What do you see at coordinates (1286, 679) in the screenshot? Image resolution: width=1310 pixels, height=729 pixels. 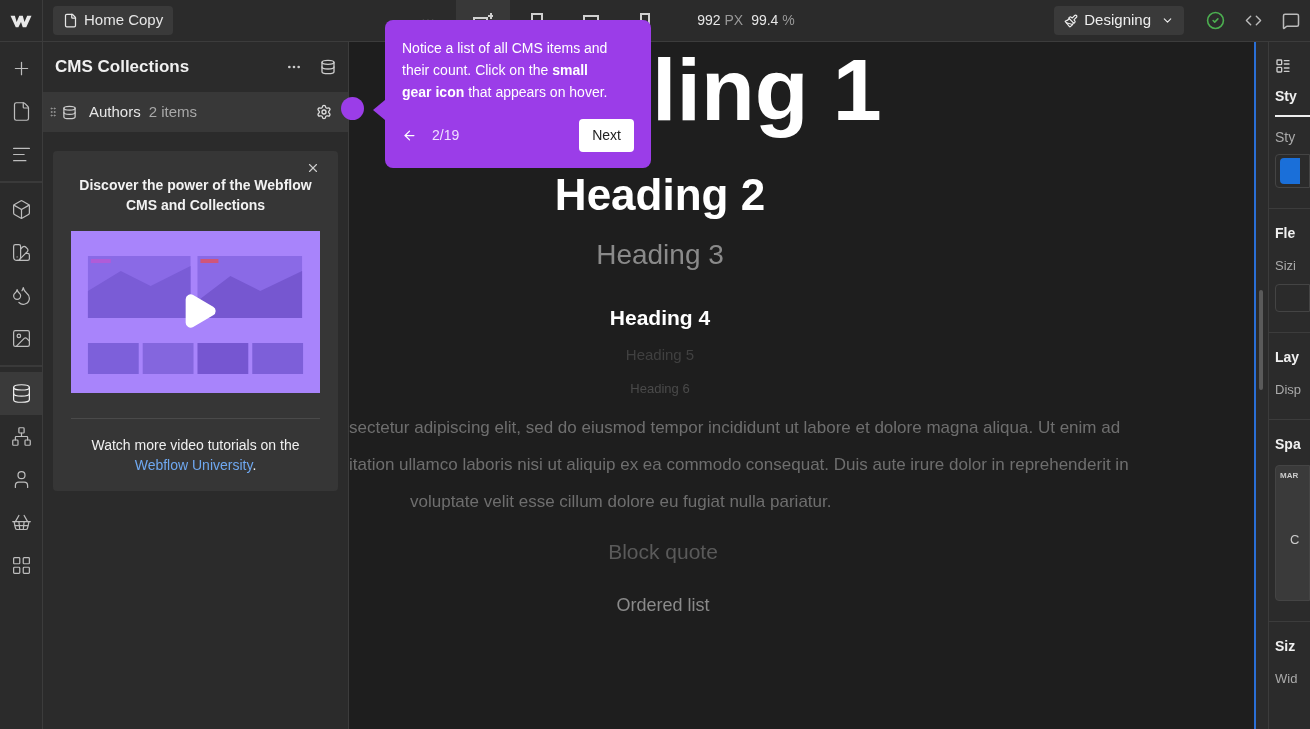 I see `field-label: Wid` at bounding box center [1286, 679].